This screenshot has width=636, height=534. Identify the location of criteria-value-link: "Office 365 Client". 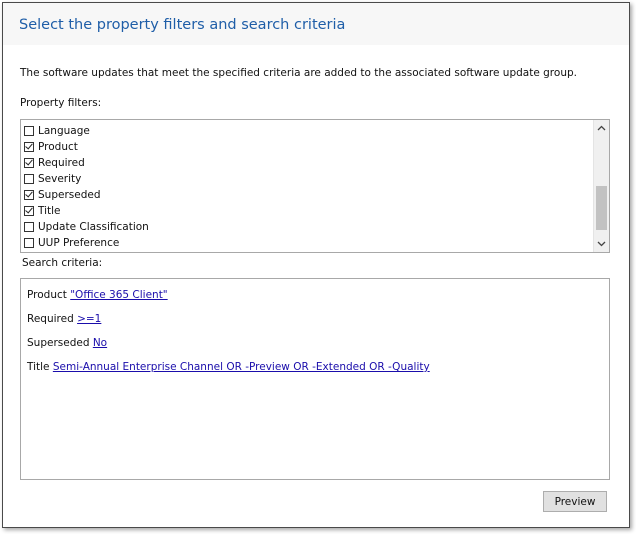
(118, 295).